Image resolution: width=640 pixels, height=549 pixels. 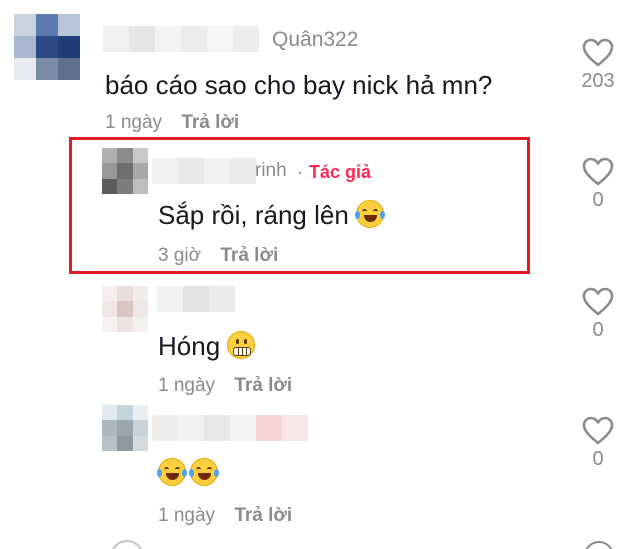 What do you see at coordinates (271, 171) in the screenshot?
I see `comment-username: rinh` at bounding box center [271, 171].